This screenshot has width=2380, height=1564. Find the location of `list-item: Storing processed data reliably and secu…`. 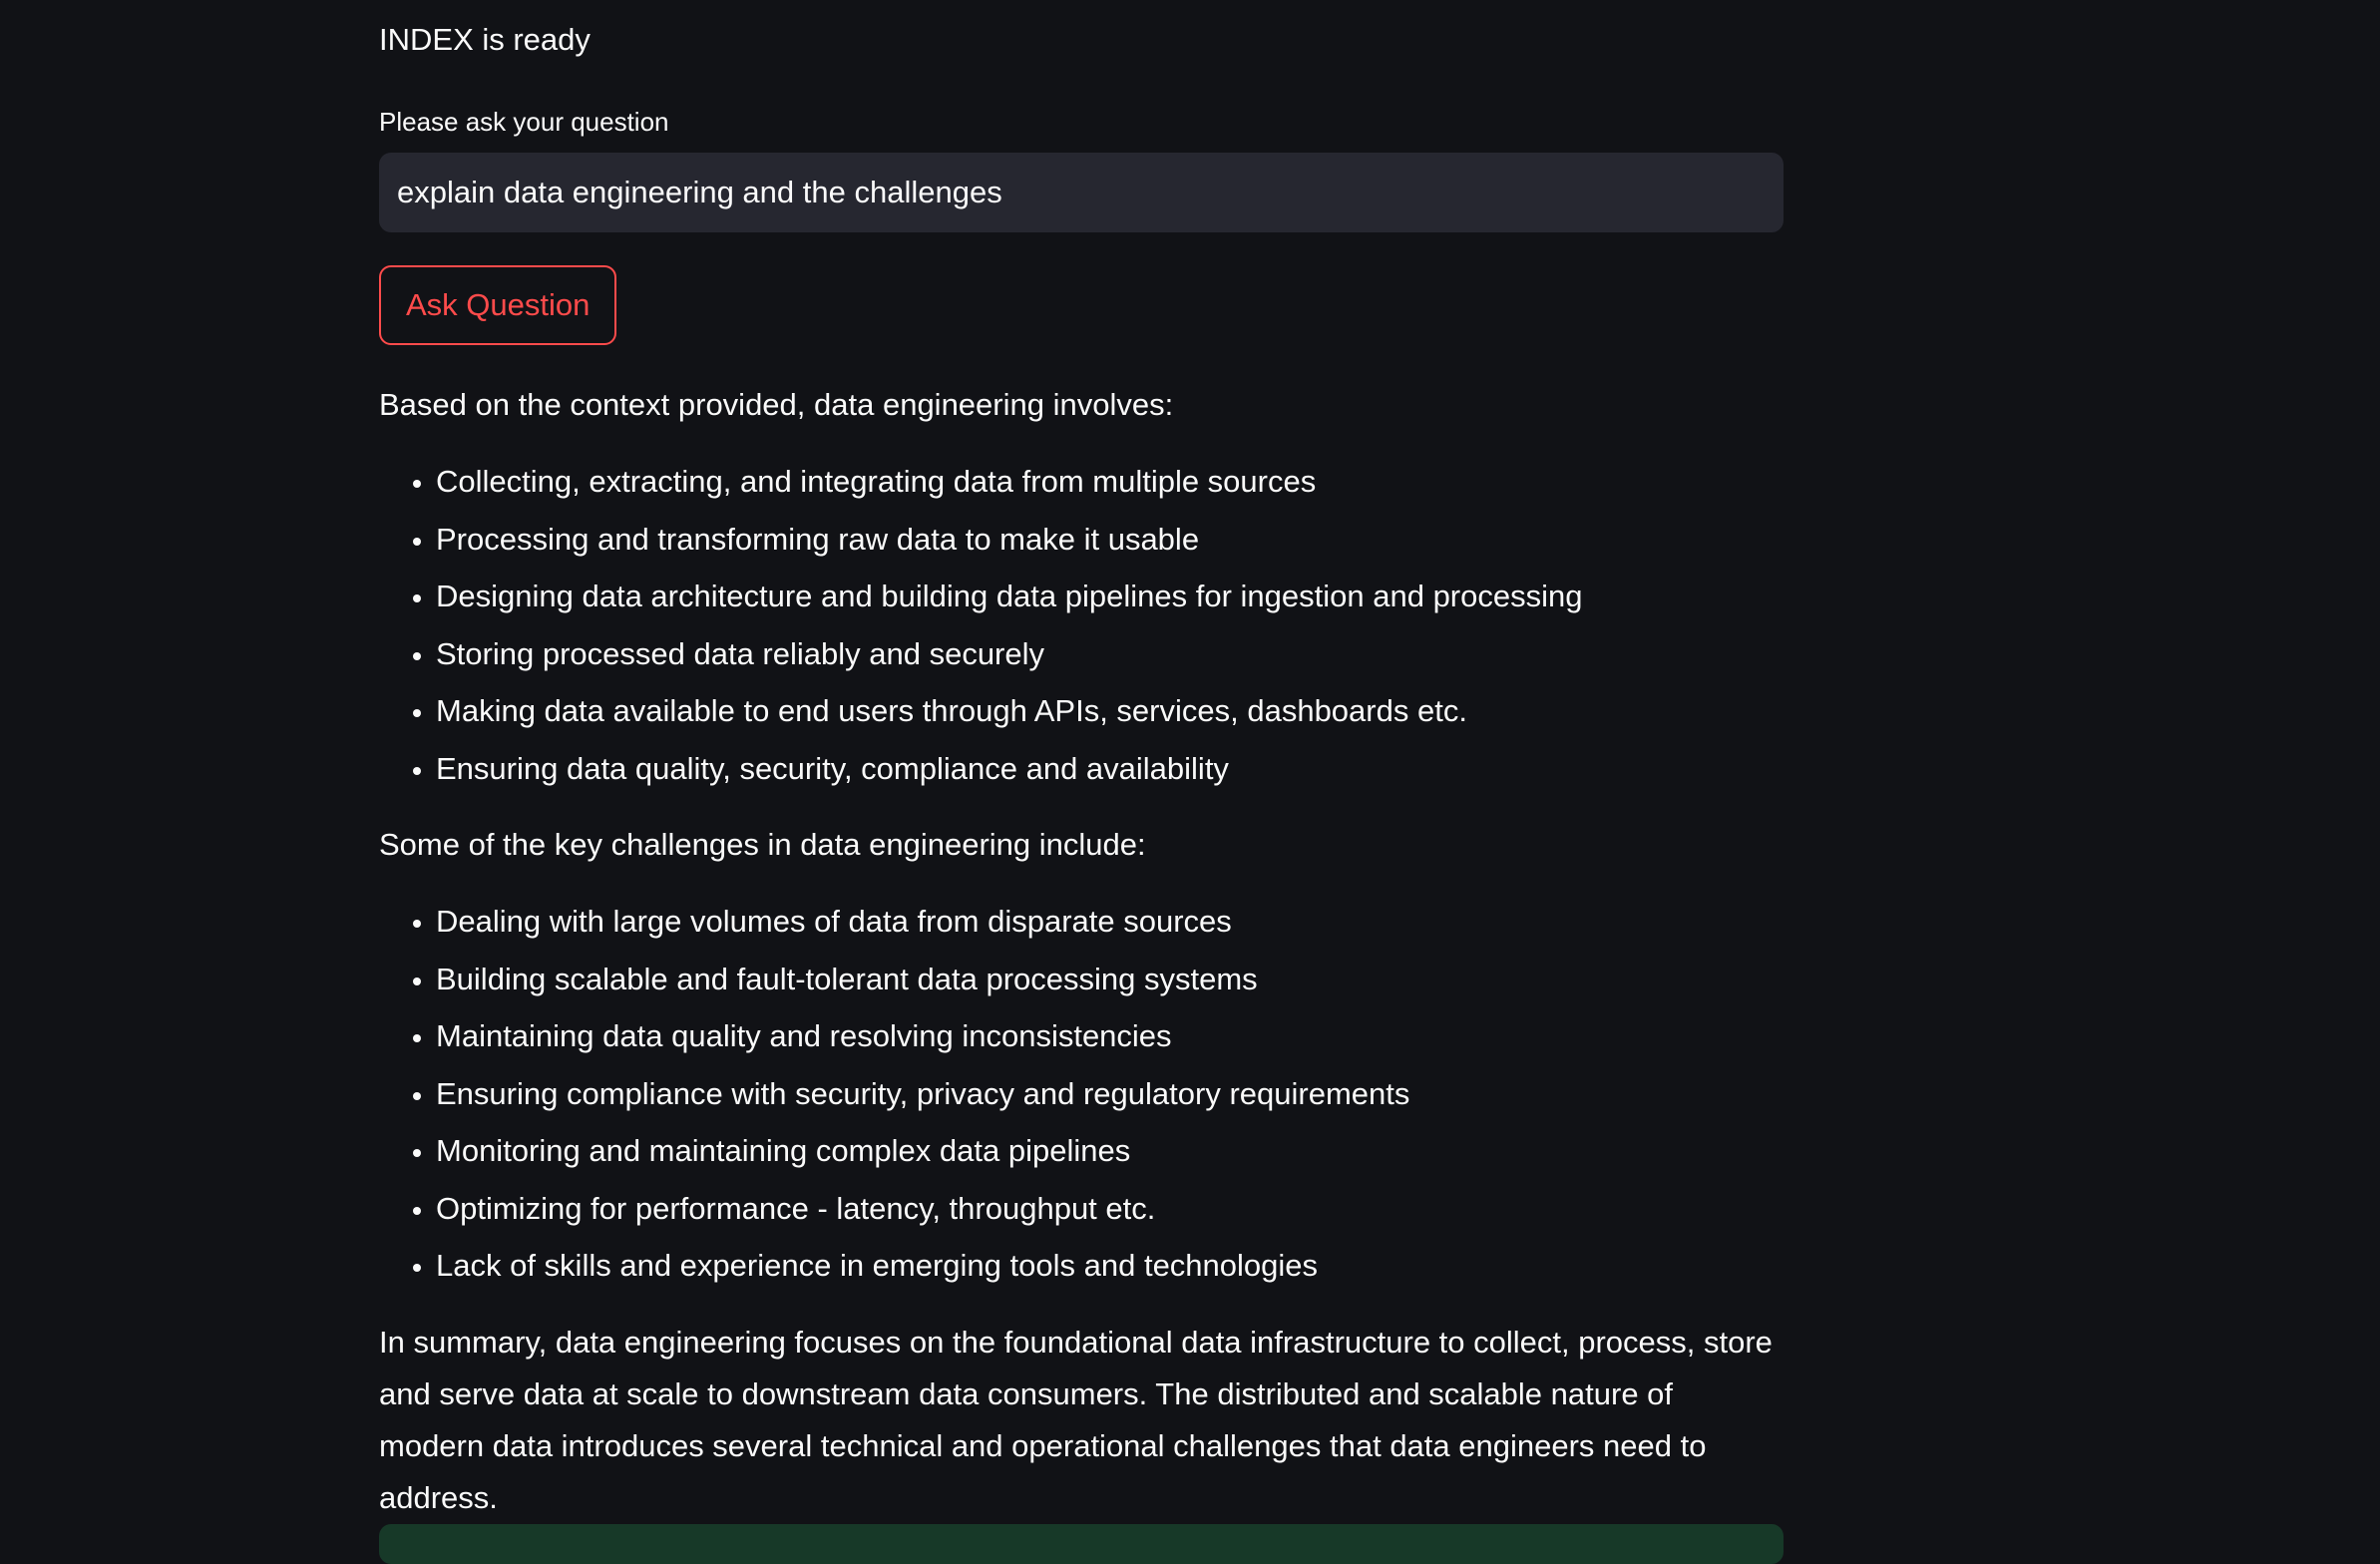

list-item: Storing processed data reliably and secu… is located at coordinates (1110, 654).